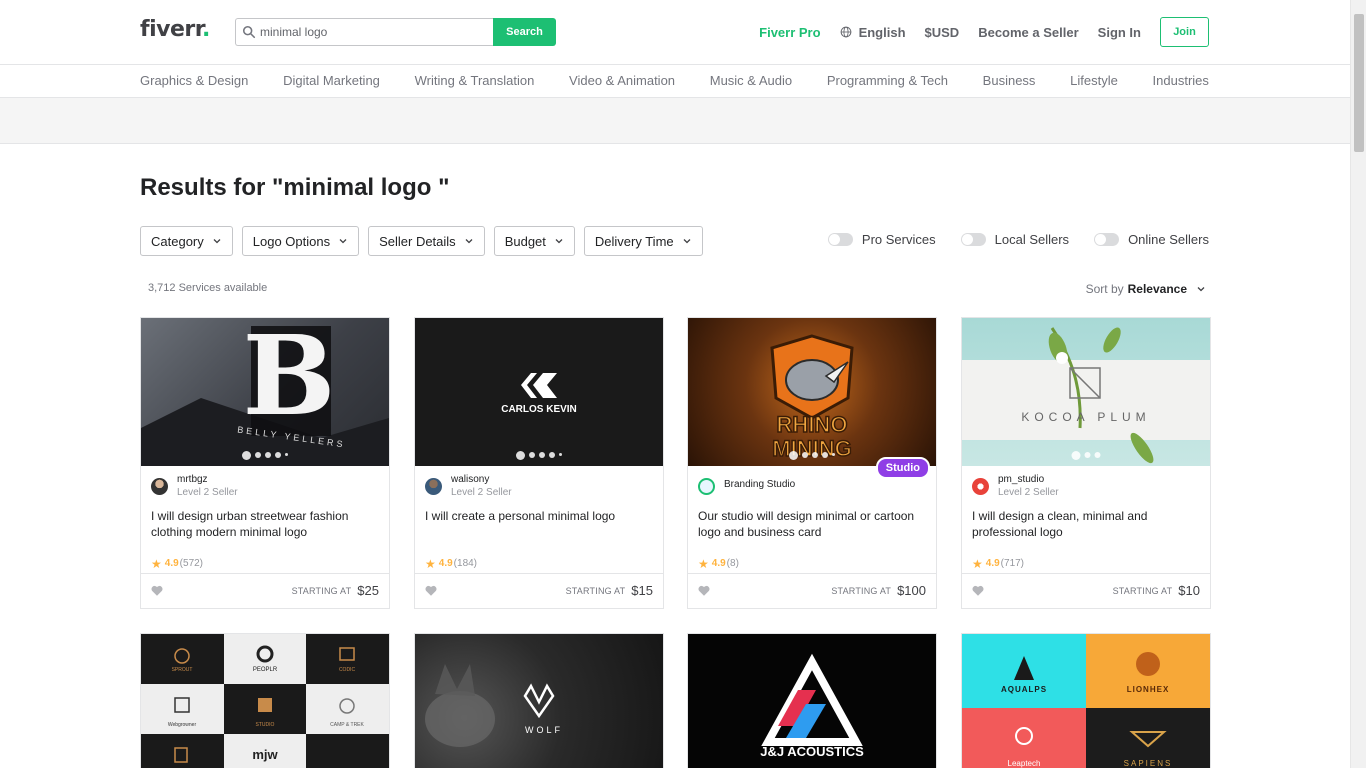 The image size is (1366, 768). I want to click on gig-image: AQUALPS LIONHEX Leaptech SAPIENS, so click(1086, 701).